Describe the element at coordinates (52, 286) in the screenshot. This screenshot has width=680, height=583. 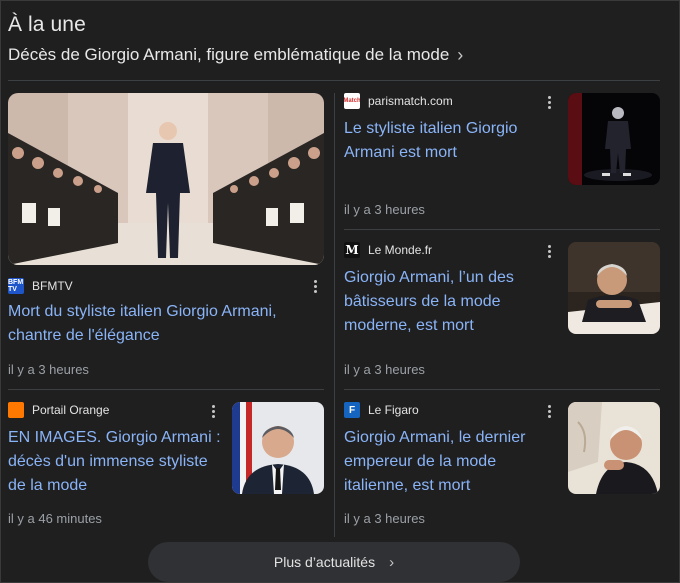
I see `source-name: BFMTV` at that location.